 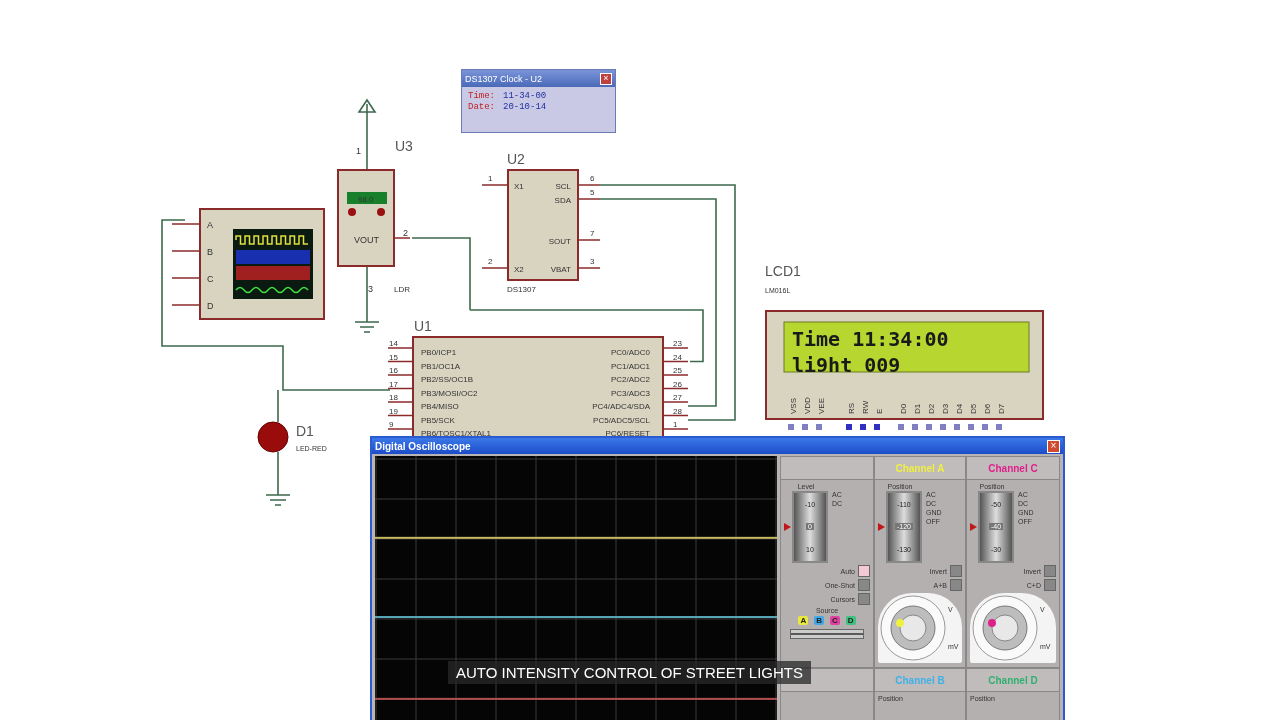 What do you see at coordinates (370, 289) in the screenshot?
I see `pin-number: 3` at bounding box center [370, 289].